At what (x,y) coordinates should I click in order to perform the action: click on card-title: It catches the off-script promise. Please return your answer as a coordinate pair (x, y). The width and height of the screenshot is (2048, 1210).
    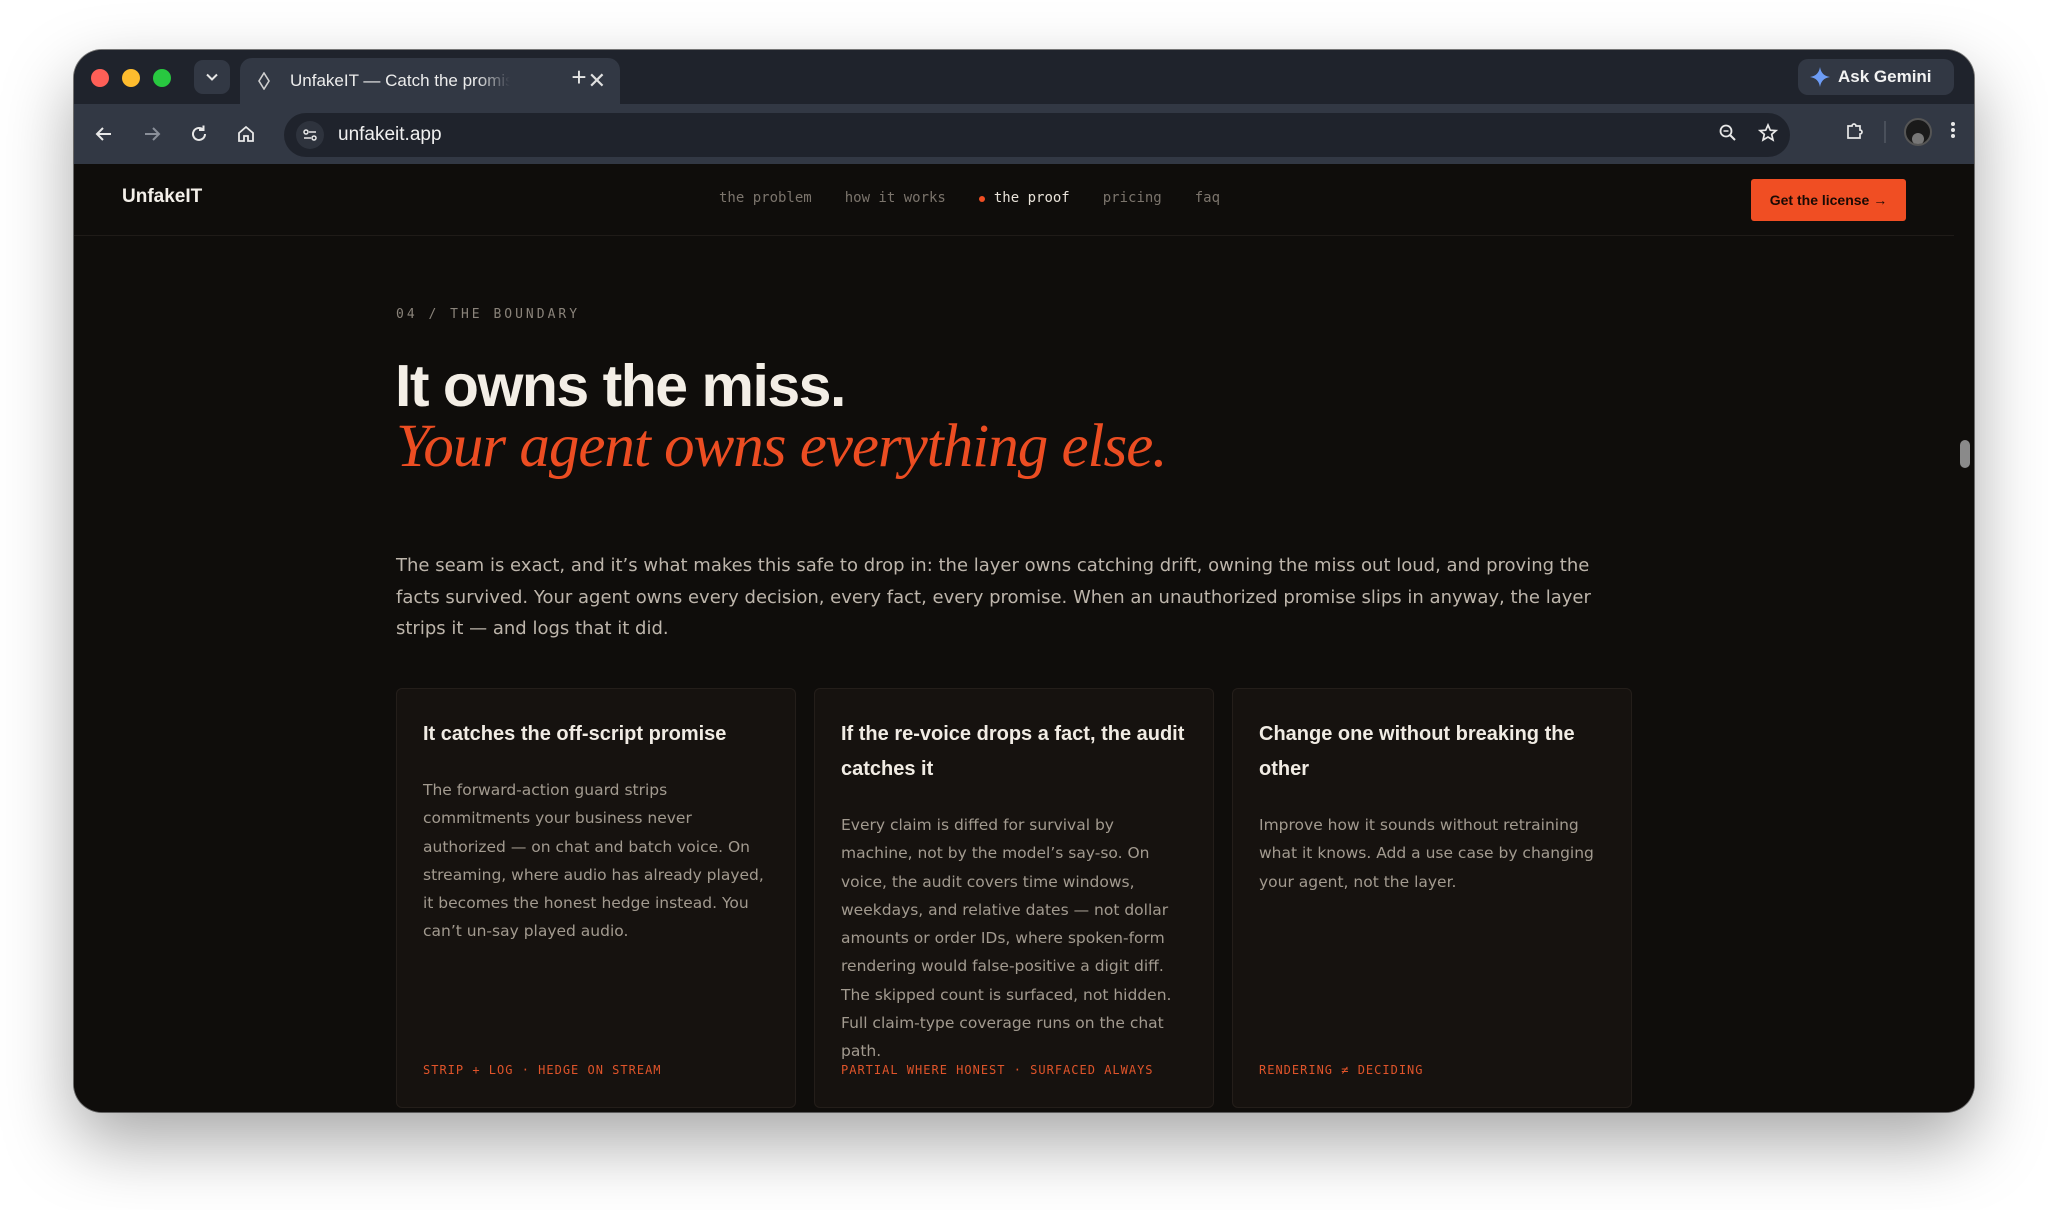
    Looking at the image, I should click on (575, 734).